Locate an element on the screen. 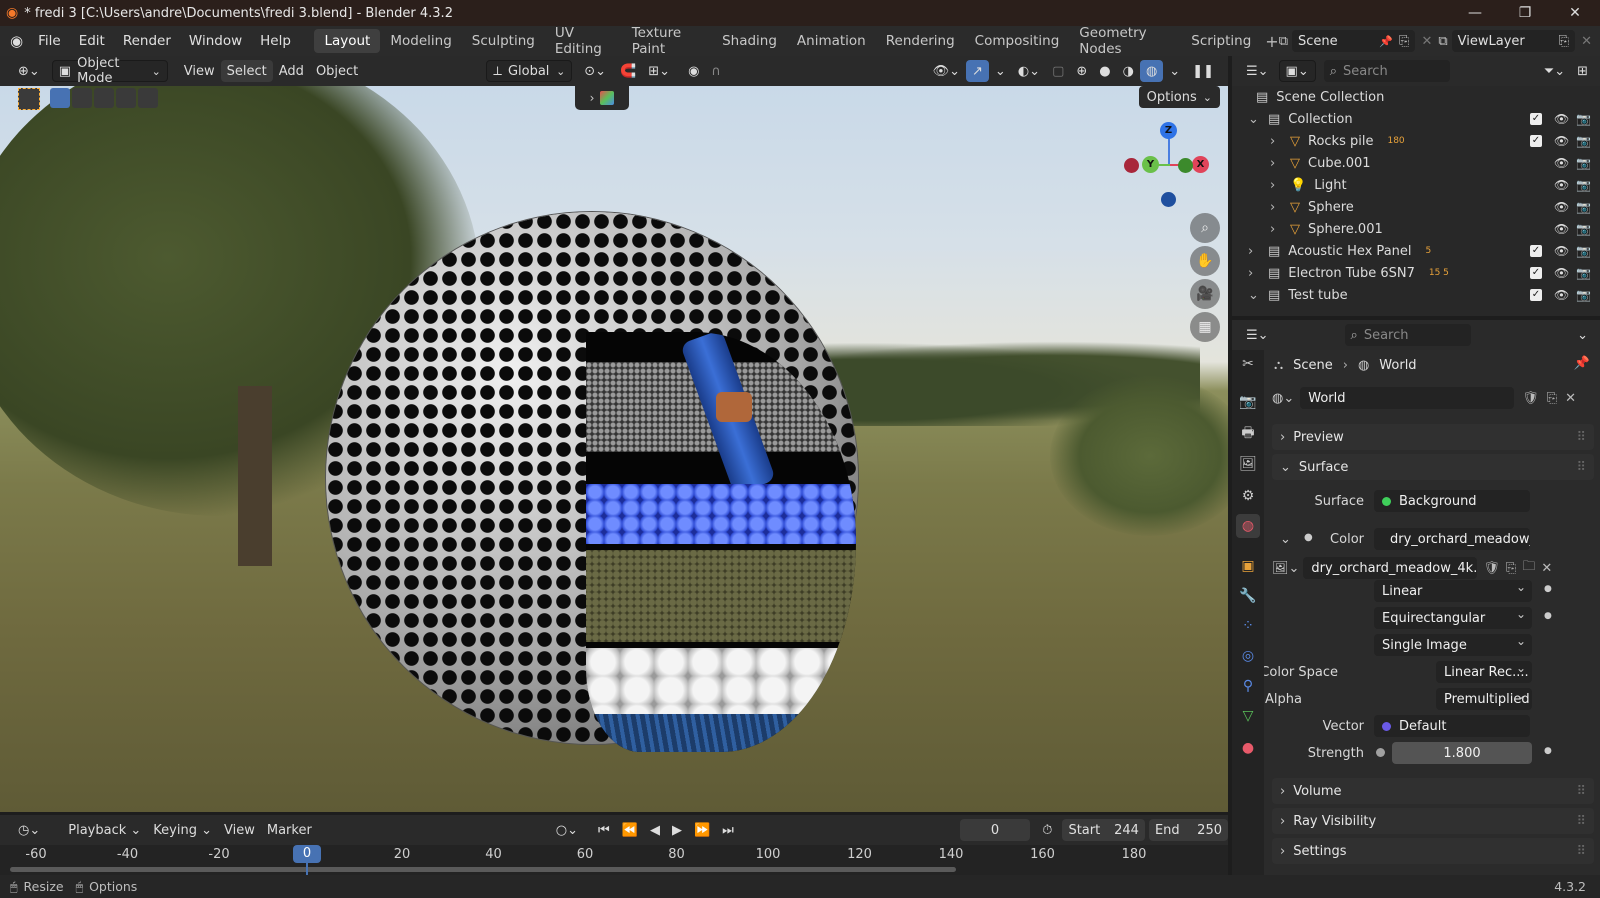 The height and width of the screenshot is (898, 1600). outliner-row: › ▽ Sphere.001 👁 📷 is located at coordinates (1416, 229).